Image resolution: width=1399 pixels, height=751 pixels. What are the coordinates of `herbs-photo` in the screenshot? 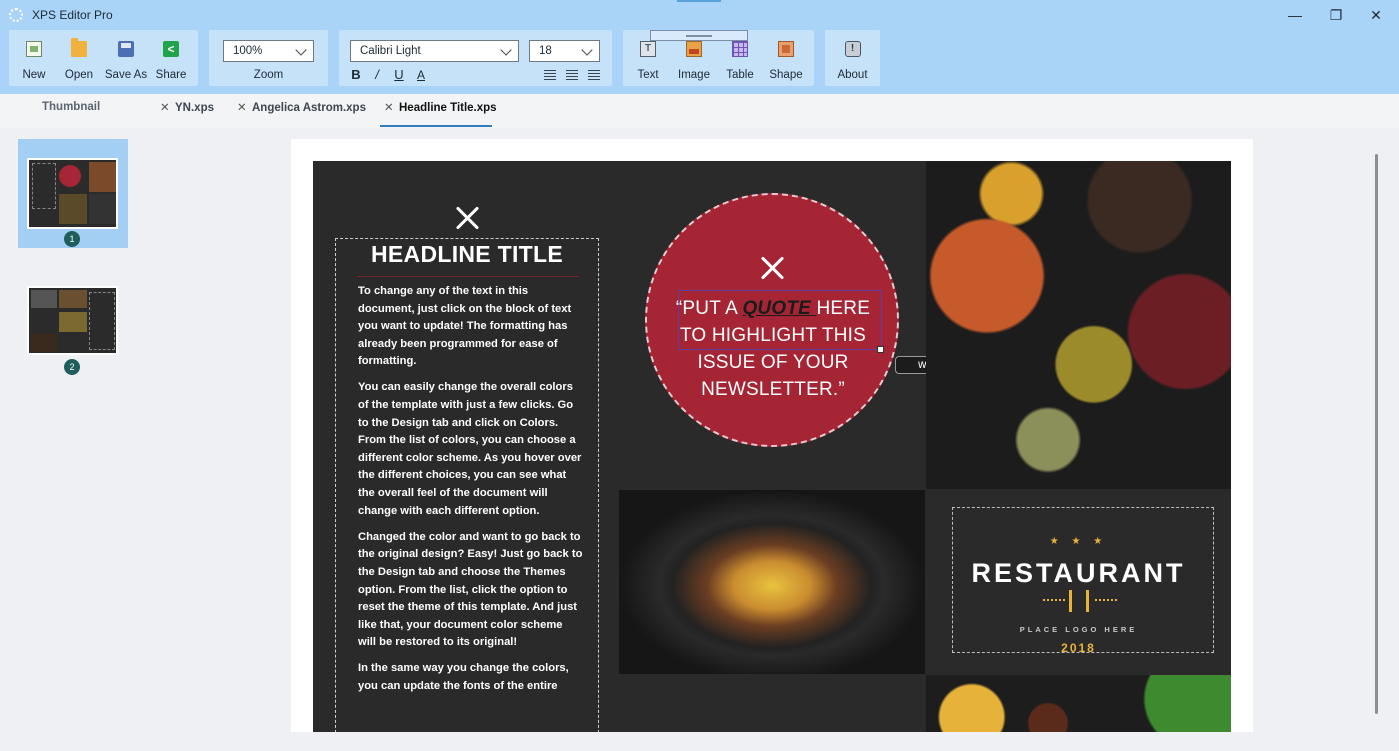 It's located at (1078, 703).